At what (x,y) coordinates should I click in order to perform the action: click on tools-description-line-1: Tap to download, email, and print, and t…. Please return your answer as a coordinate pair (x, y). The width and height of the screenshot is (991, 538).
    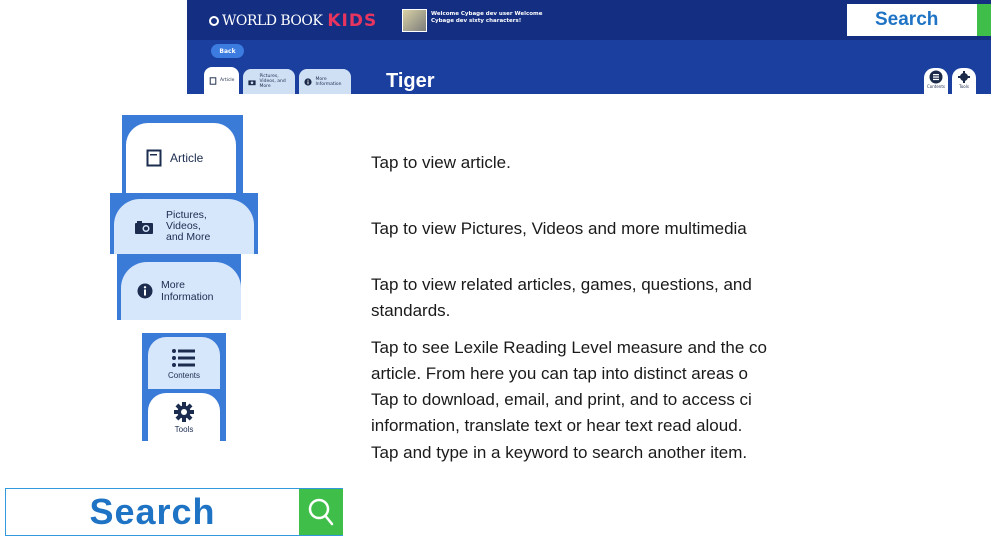
    Looking at the image, I should click on (561, 399).